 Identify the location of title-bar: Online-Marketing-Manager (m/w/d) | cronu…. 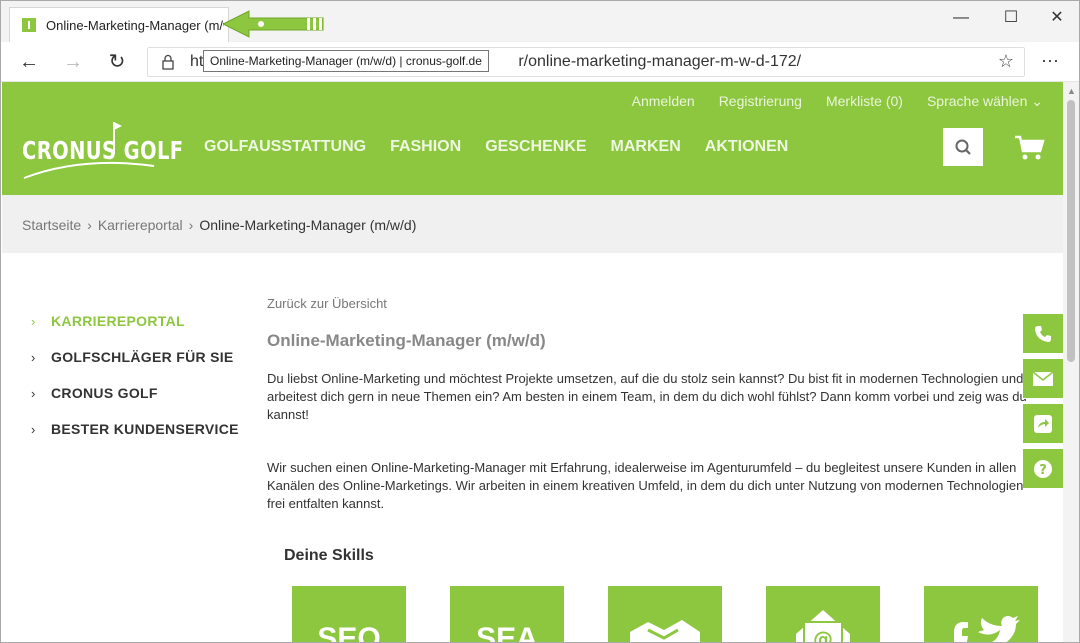
(540, 21).